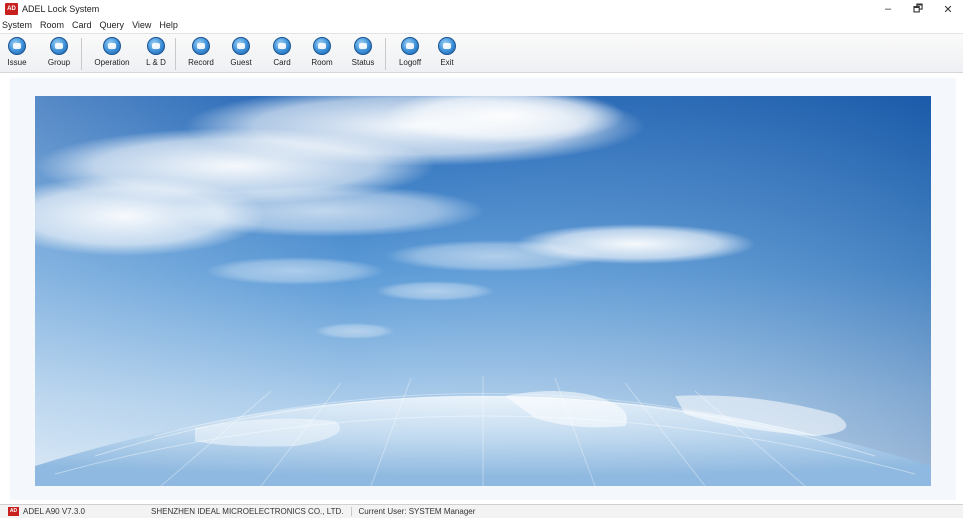  I want to click on operation-button: Operation, so click(112, 50).